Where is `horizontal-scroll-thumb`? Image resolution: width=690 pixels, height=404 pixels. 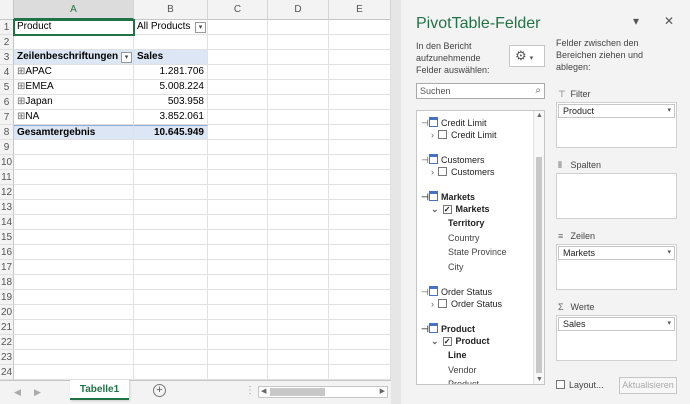 horizontal-scroll-thumb is located at coordinates (297, 392).